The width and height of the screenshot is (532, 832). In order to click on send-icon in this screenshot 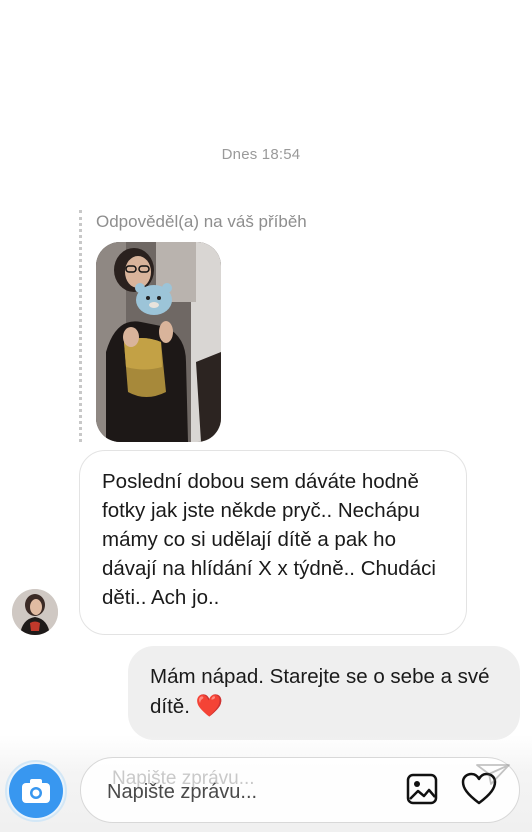, I will do `click(493, 774)`.